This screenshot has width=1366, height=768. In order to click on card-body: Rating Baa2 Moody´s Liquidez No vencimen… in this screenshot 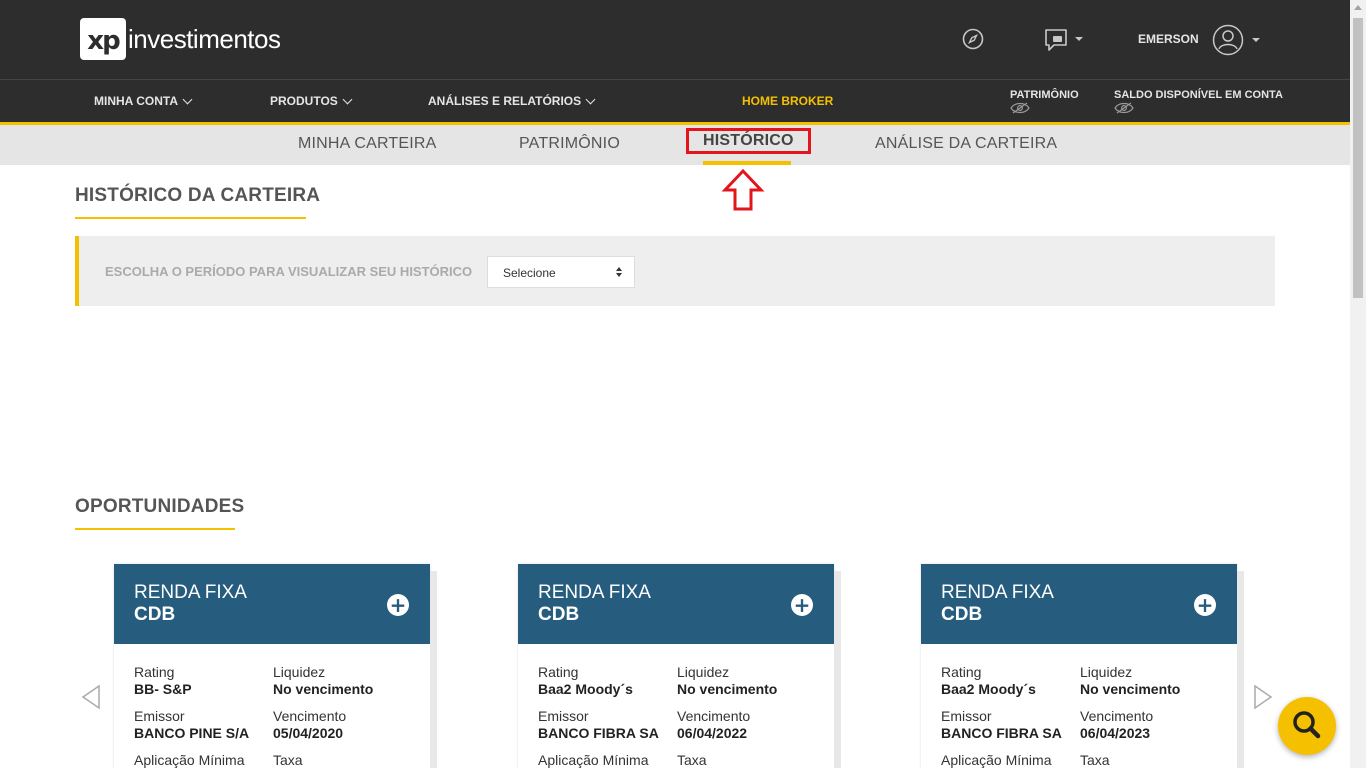, I will do `click(676, 706)`.